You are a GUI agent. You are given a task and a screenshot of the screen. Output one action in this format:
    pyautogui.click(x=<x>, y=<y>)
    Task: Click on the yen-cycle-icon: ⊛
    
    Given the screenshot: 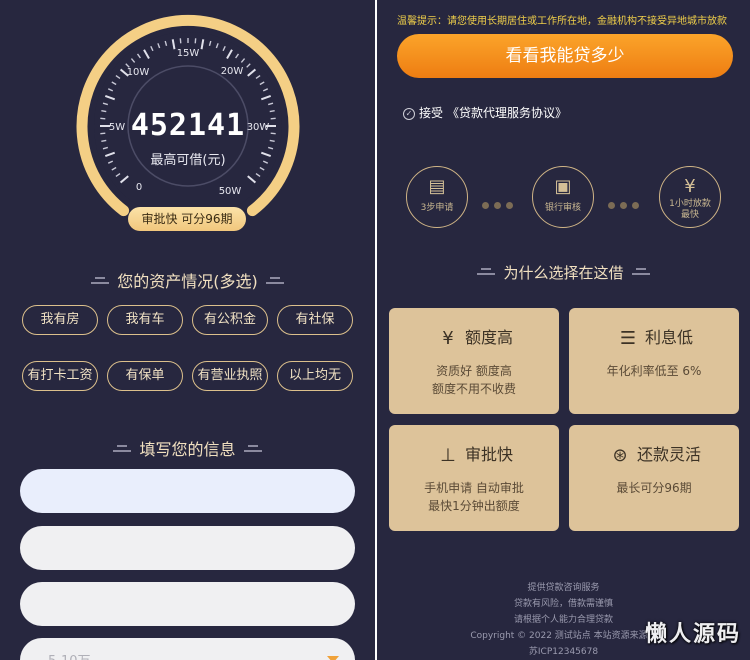 What is the action you would take?
    pyautogui.click(x=620, y=455)
    